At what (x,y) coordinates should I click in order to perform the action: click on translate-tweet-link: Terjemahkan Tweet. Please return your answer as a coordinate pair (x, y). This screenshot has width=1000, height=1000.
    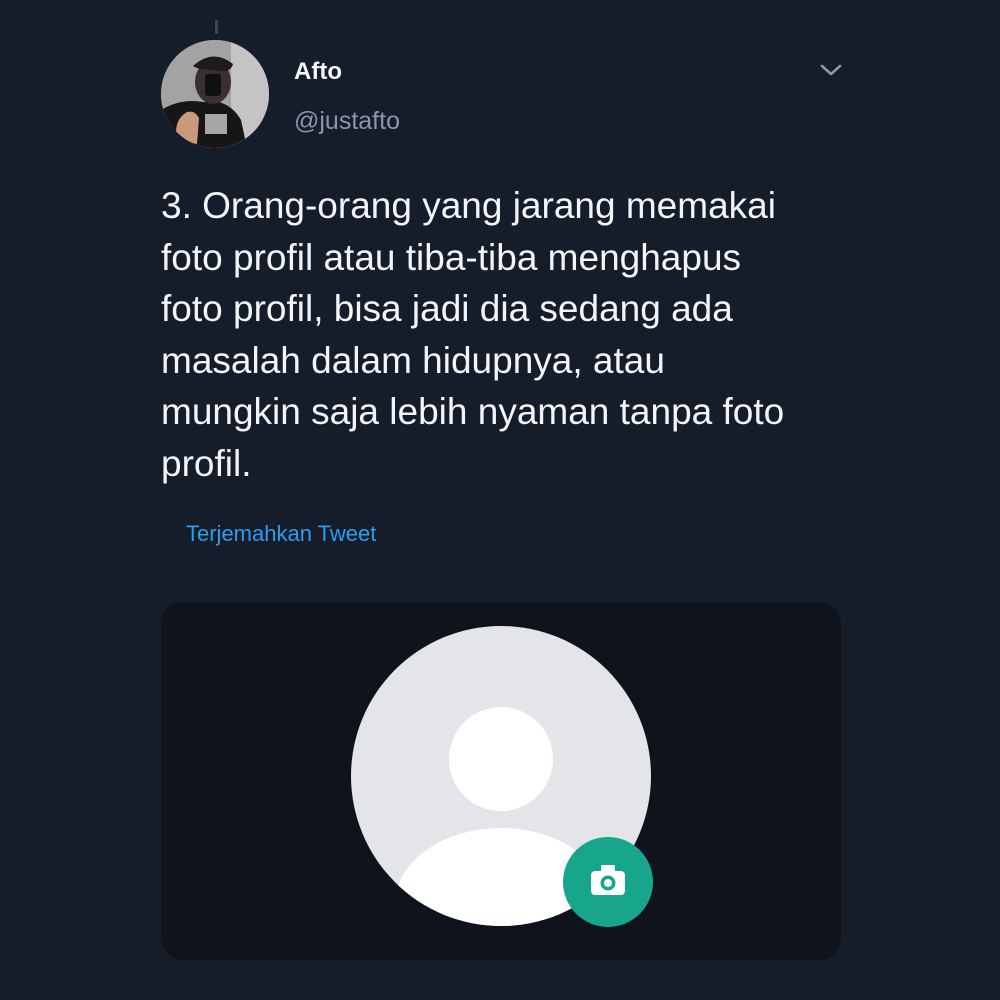
    Looking at the image, I should click on (281, 534).